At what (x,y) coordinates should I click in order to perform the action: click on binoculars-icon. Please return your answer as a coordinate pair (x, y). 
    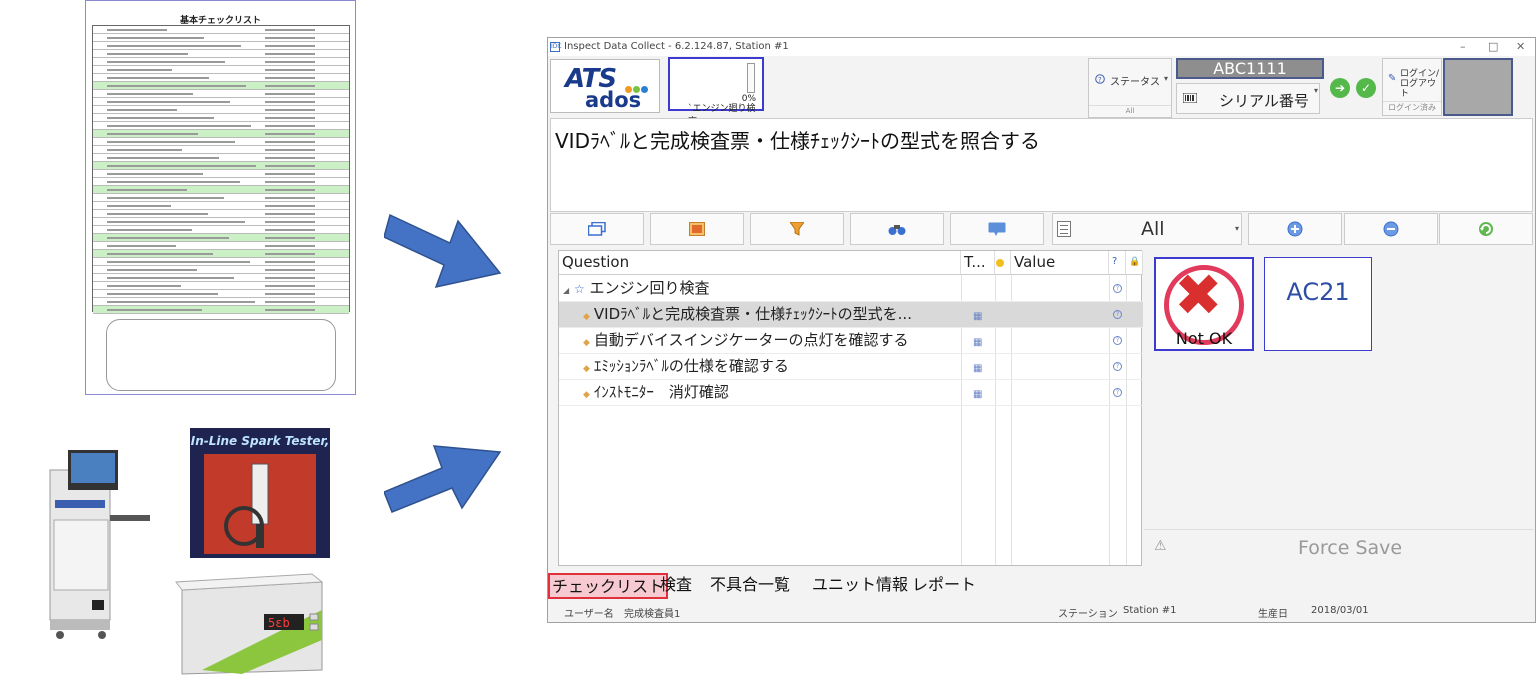
    Looking at the image, I should click on (897, 230).